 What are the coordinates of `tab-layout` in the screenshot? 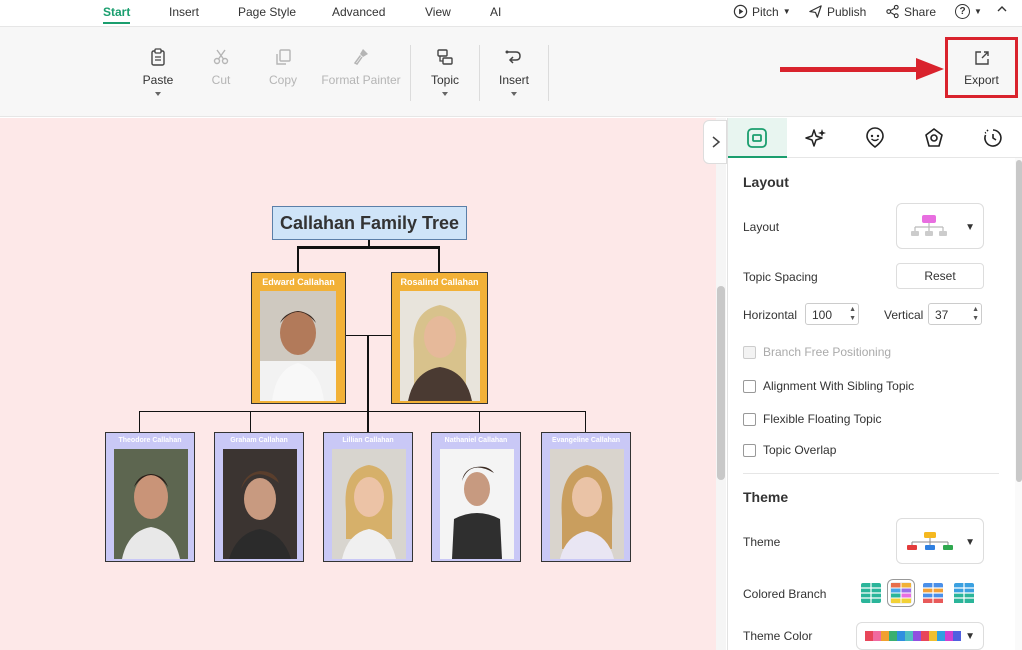 It's located at (757, 138).